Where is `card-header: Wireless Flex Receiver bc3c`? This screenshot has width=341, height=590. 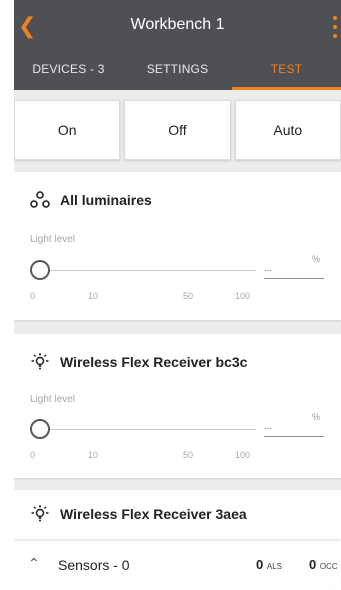 card-header: Wireless Flex Receiver bc3c is located at coordinates (138, 362).